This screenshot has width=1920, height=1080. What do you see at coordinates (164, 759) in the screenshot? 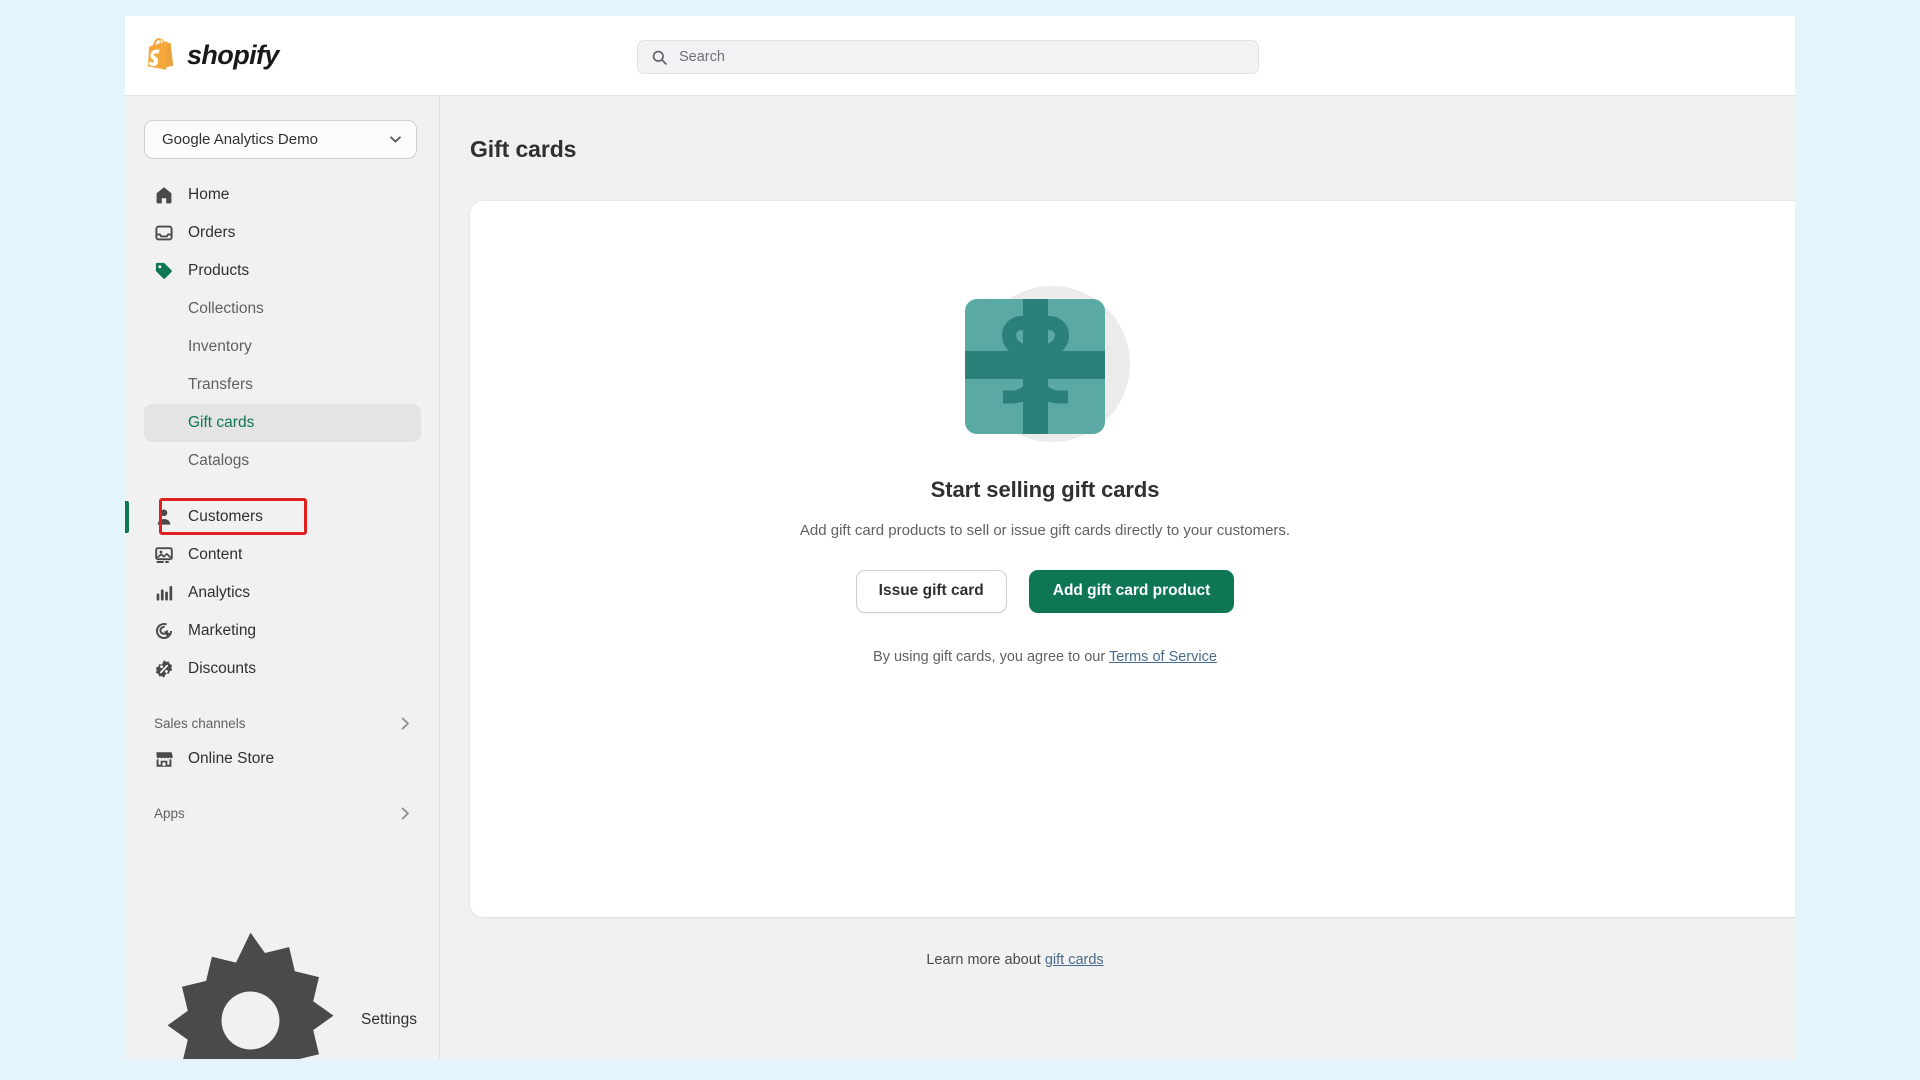
I see `online-store-icon` at bounding box center [164, 759].